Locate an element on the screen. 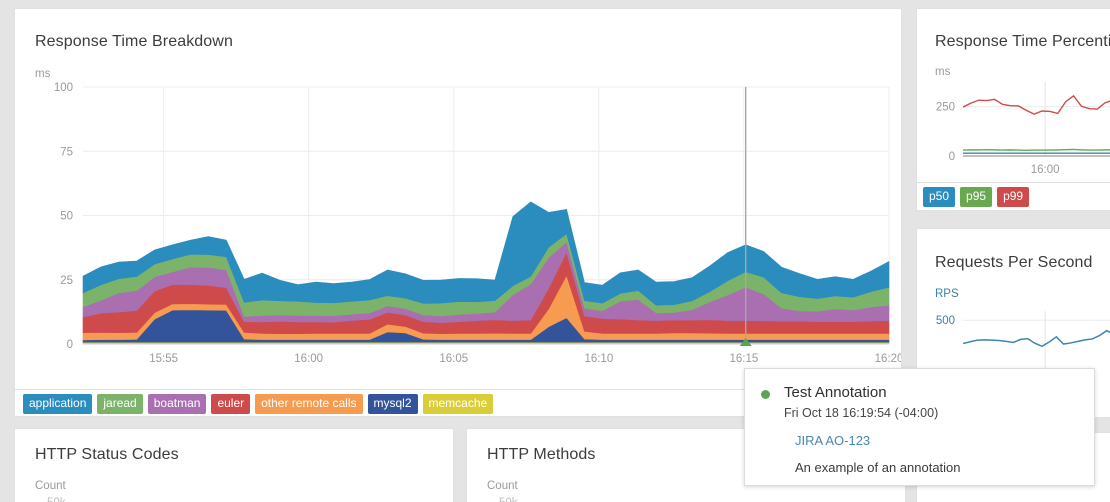 The width and height of the screenshot is (1110, 502). y-tick-50: 50 is located at coordinates (66, 217).